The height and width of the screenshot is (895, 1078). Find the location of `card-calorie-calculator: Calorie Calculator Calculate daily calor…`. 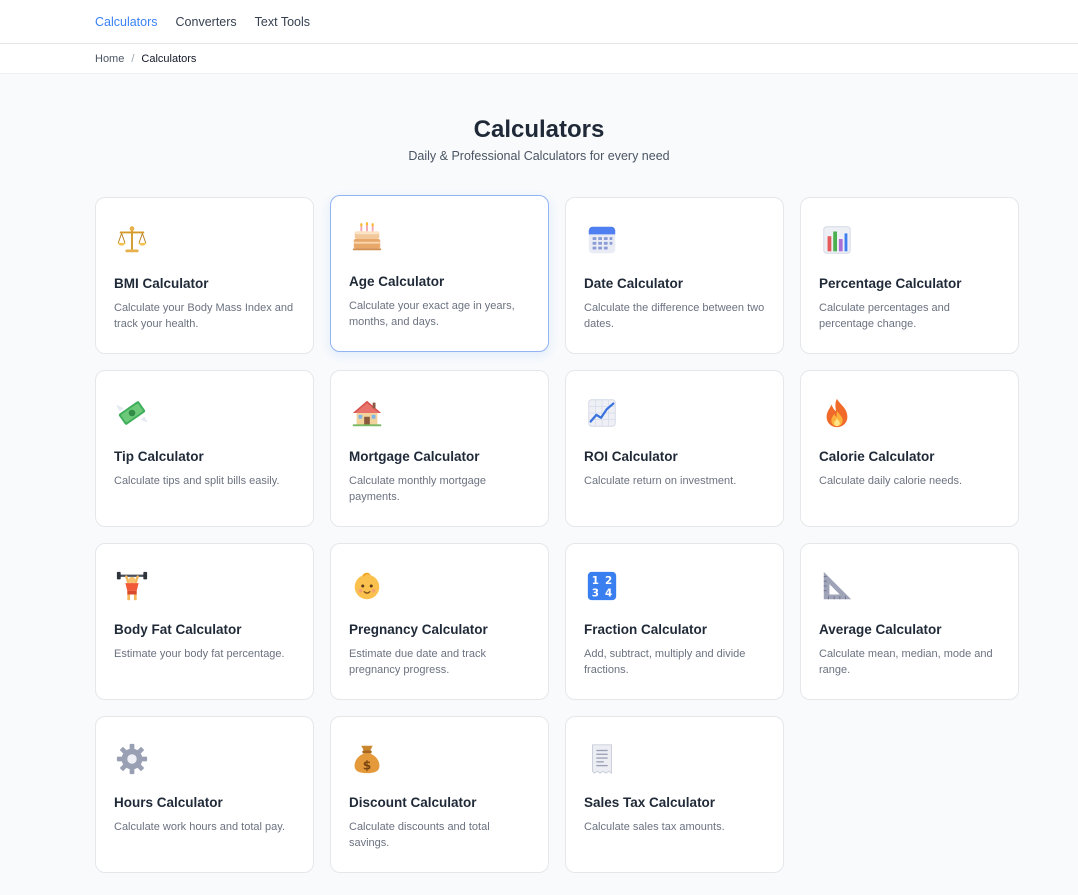

card-calorie-calculator: Calorie Calculator Calculate daily calor… is located at coordinates (909, 448).